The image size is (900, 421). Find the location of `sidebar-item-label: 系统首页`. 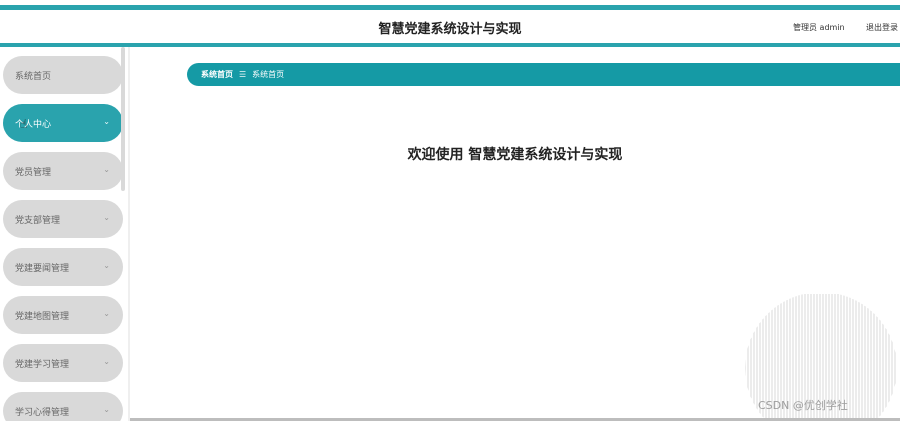

sidebar-item-label: 系统首页 is located at coordinates (33, 76).